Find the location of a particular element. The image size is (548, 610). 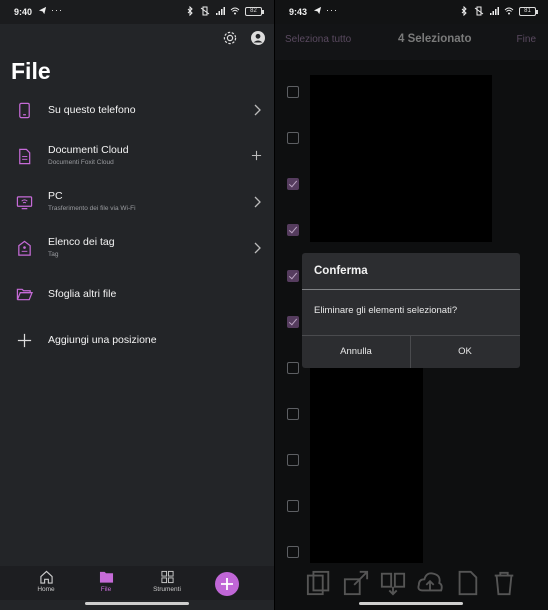

bottom-nav-home: Home is located at coordinates (46, 581).